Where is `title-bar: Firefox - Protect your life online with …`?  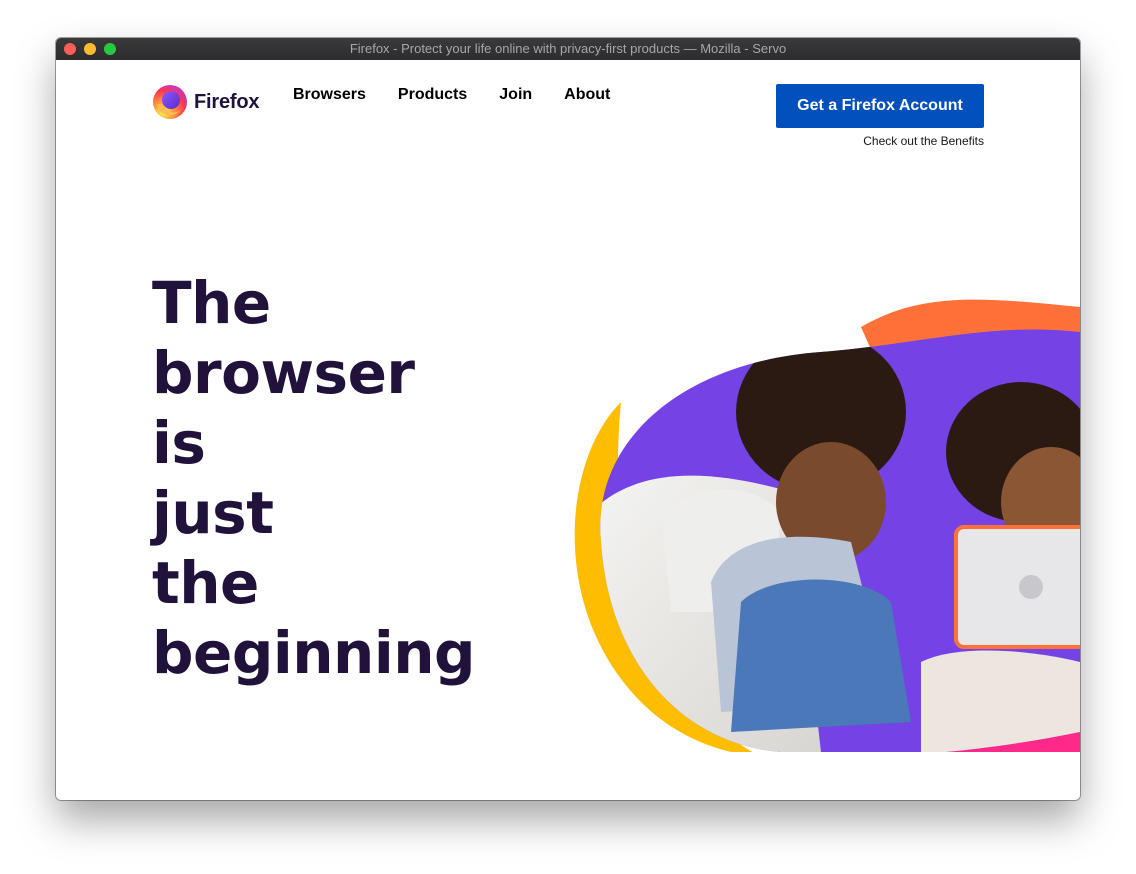
title-bar: Firefox - Protect your life online with … is located at coordinates (568, 49).